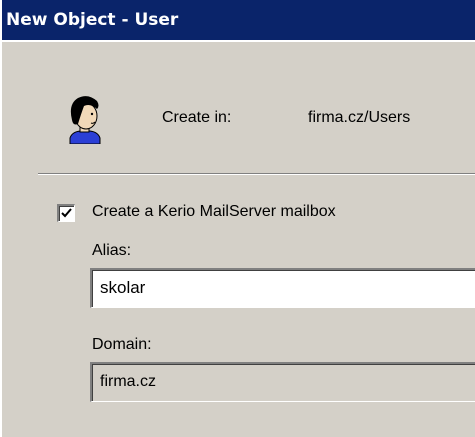  What do you see at coordinates (256, 174) in the screenshot?
I see `separator` at bounding box center [256, 174].